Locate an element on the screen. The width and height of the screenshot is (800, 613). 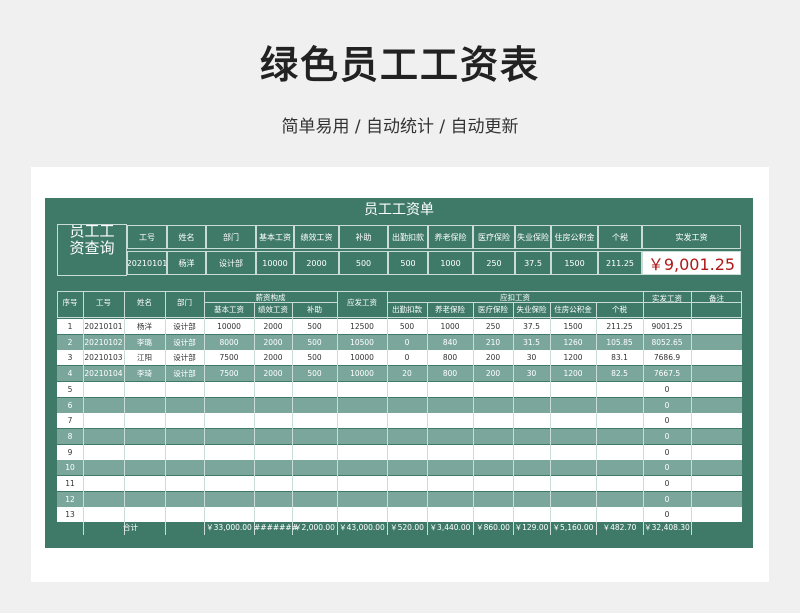
table-cell: 105.85 is located at coordinates (619, 342).